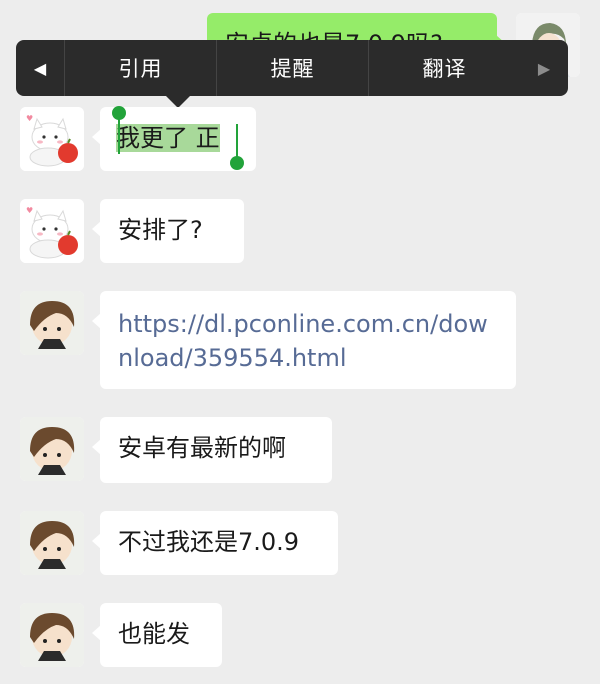 The width and height of the screenshot is (600, 684). Describe the element at coordinates (237, 163) in the screenshot. I see `selection-end-handle` at that location.